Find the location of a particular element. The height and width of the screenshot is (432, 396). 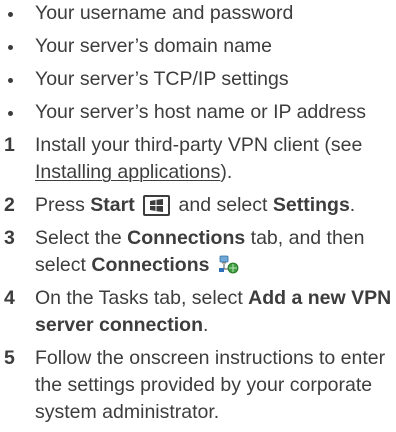

step-text: ). is located at coordinates (226, 172).